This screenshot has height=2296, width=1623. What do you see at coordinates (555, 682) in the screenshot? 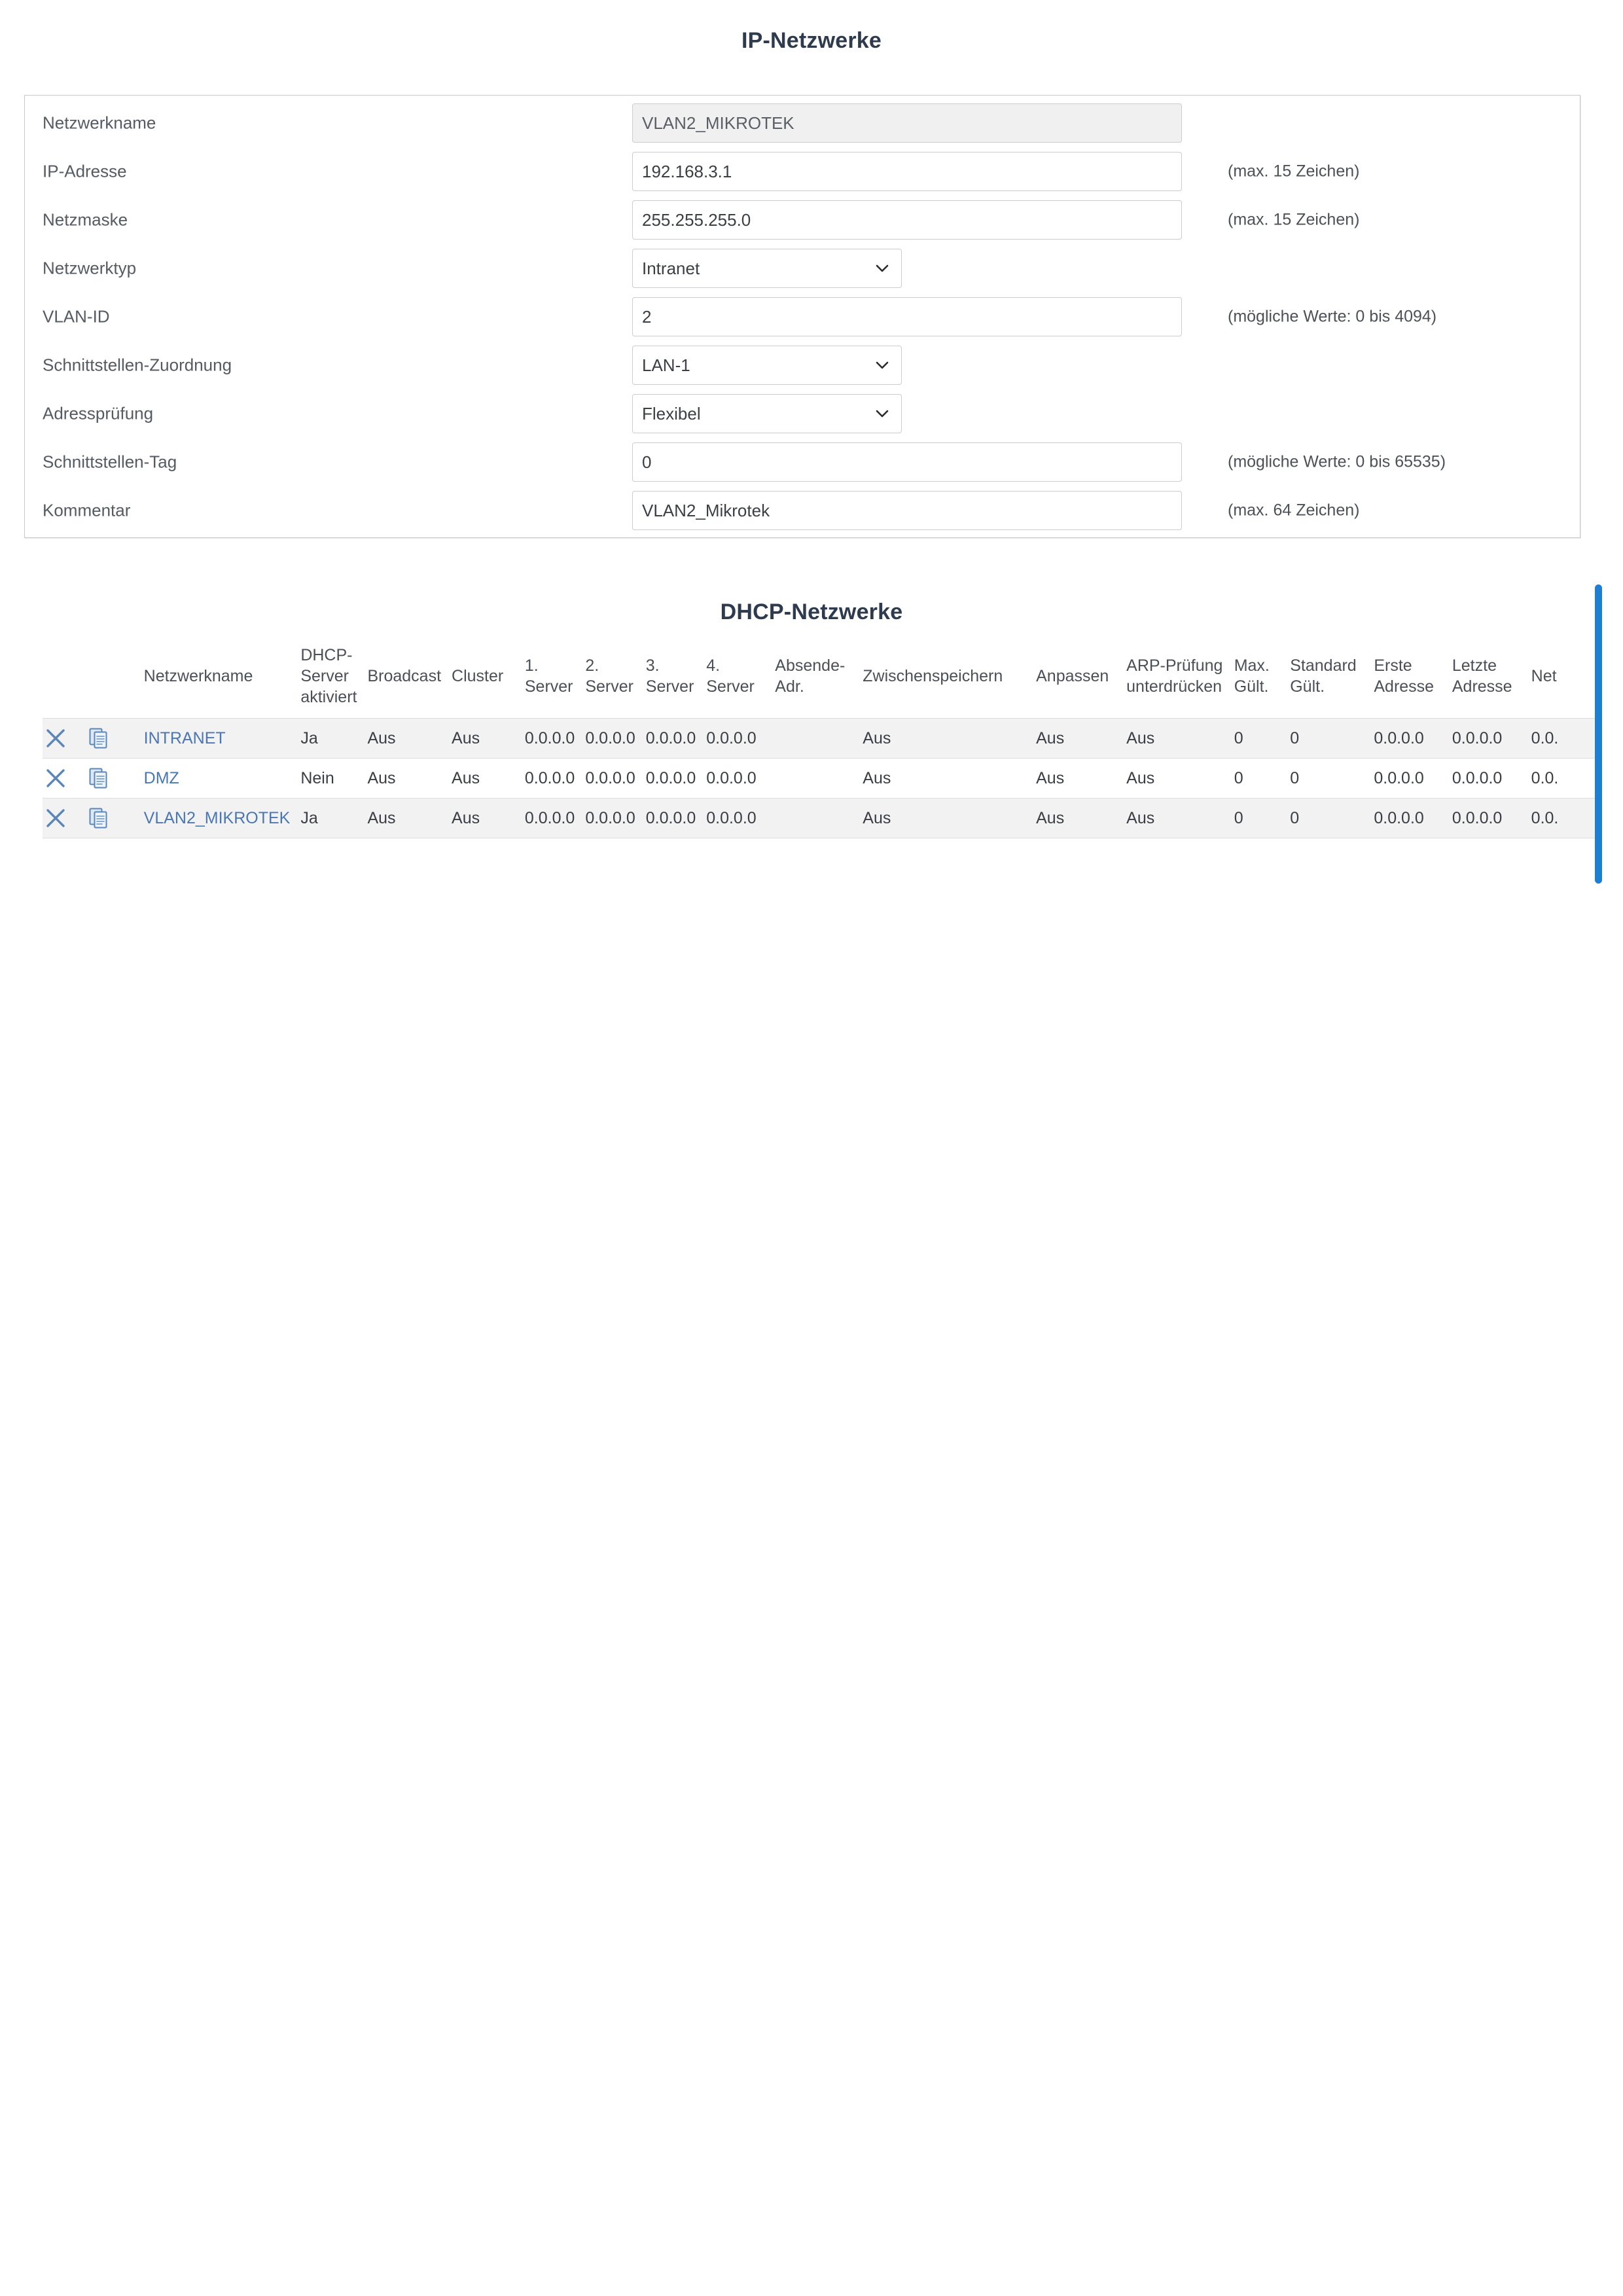
I see `col-header-srv1: 1. Server` at bounding box center [555, 682].